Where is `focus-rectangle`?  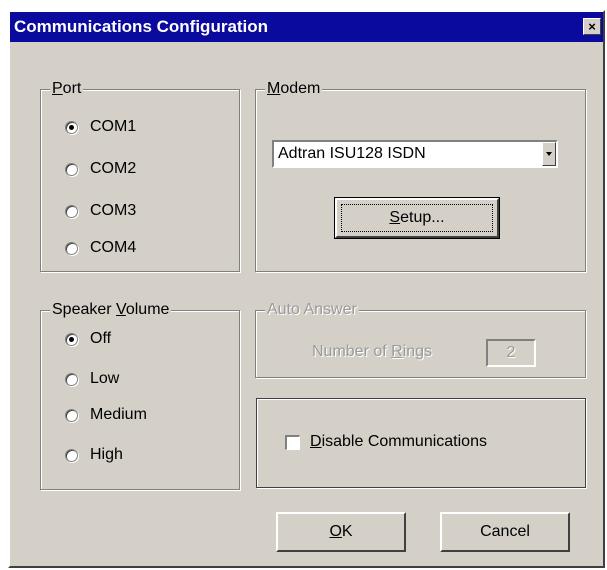 focus-rectangle is located at coordinates (417, 218).